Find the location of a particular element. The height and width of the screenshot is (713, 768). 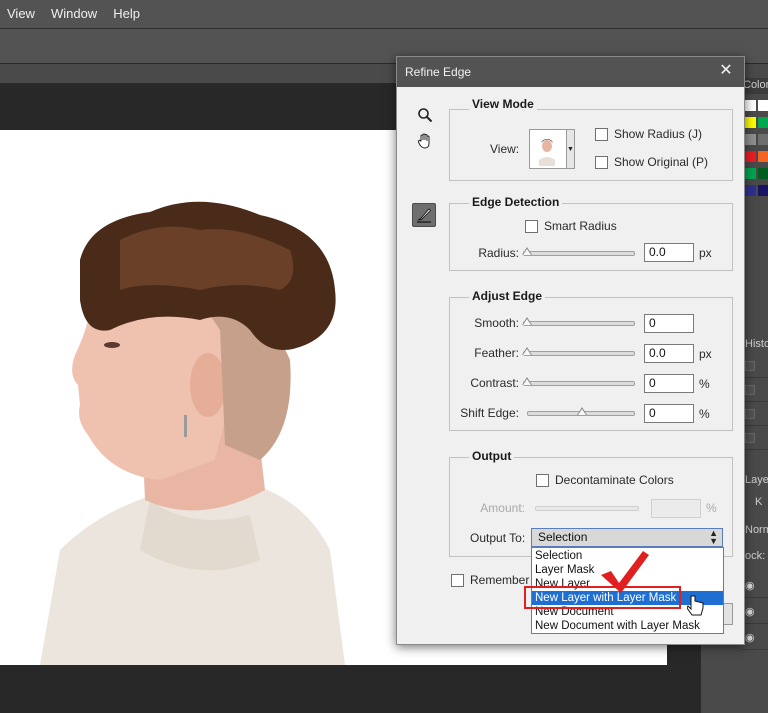

remember-settings-checkbox is located at coordinates (457, 580).